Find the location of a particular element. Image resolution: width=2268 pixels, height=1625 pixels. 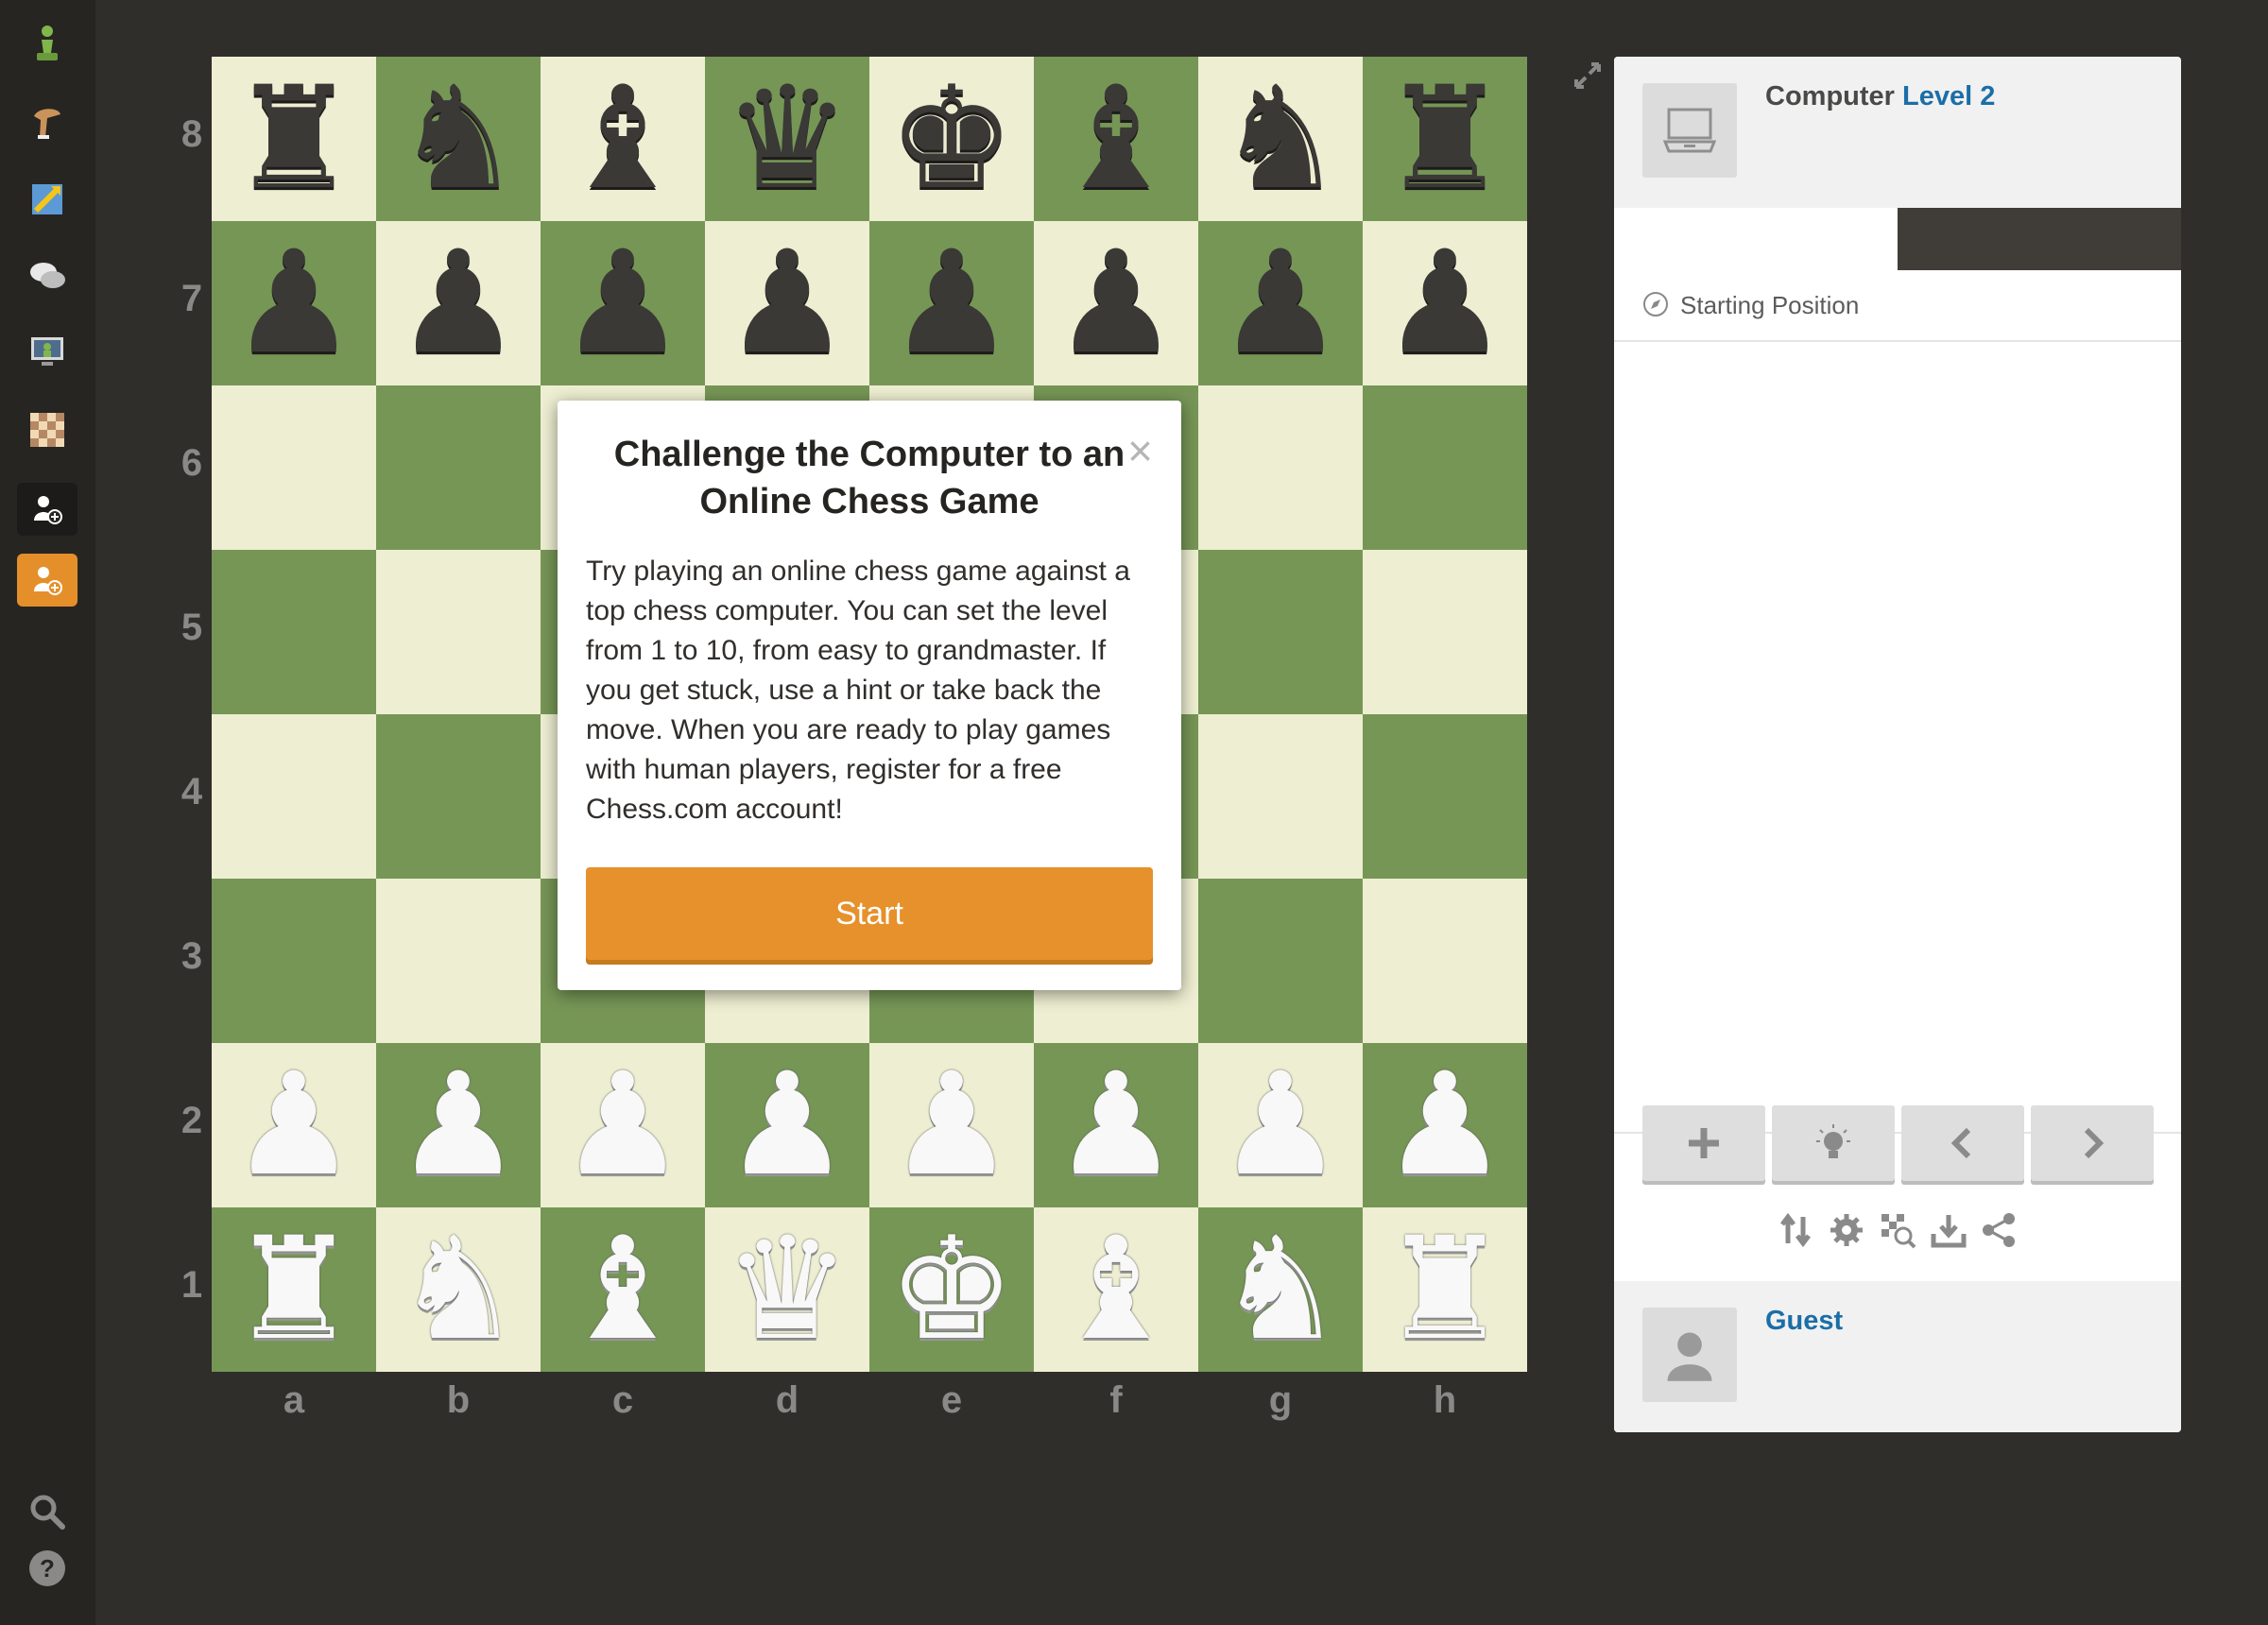

square-g4 is located at coordinates (1280, 796).